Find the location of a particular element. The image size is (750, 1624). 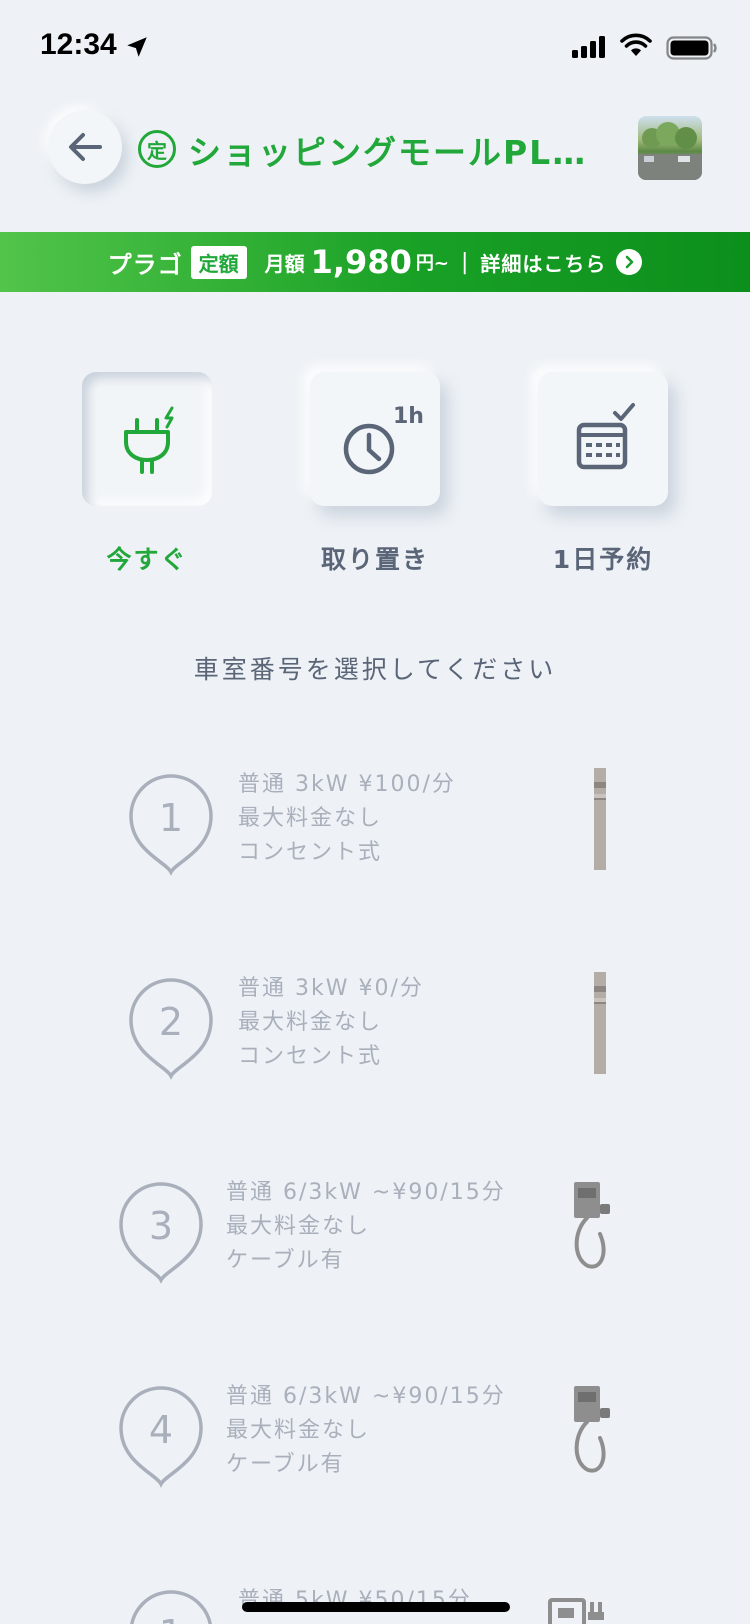

mode-now-label: 今すぐ is located at coordinates (147, 559).